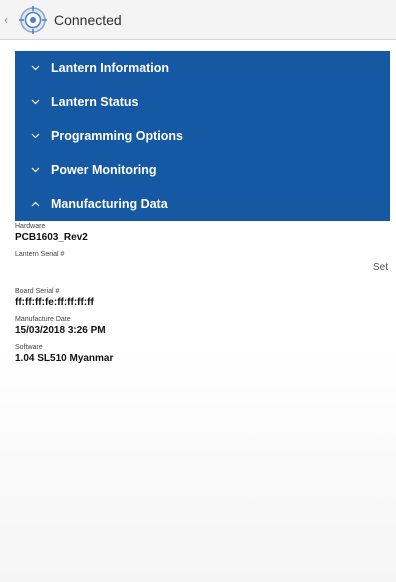 Image resolution: width=396 pixels, height=582 pixels. I want to click on accordion-item-lantern-information: Lantern Information, so click(202, 68).